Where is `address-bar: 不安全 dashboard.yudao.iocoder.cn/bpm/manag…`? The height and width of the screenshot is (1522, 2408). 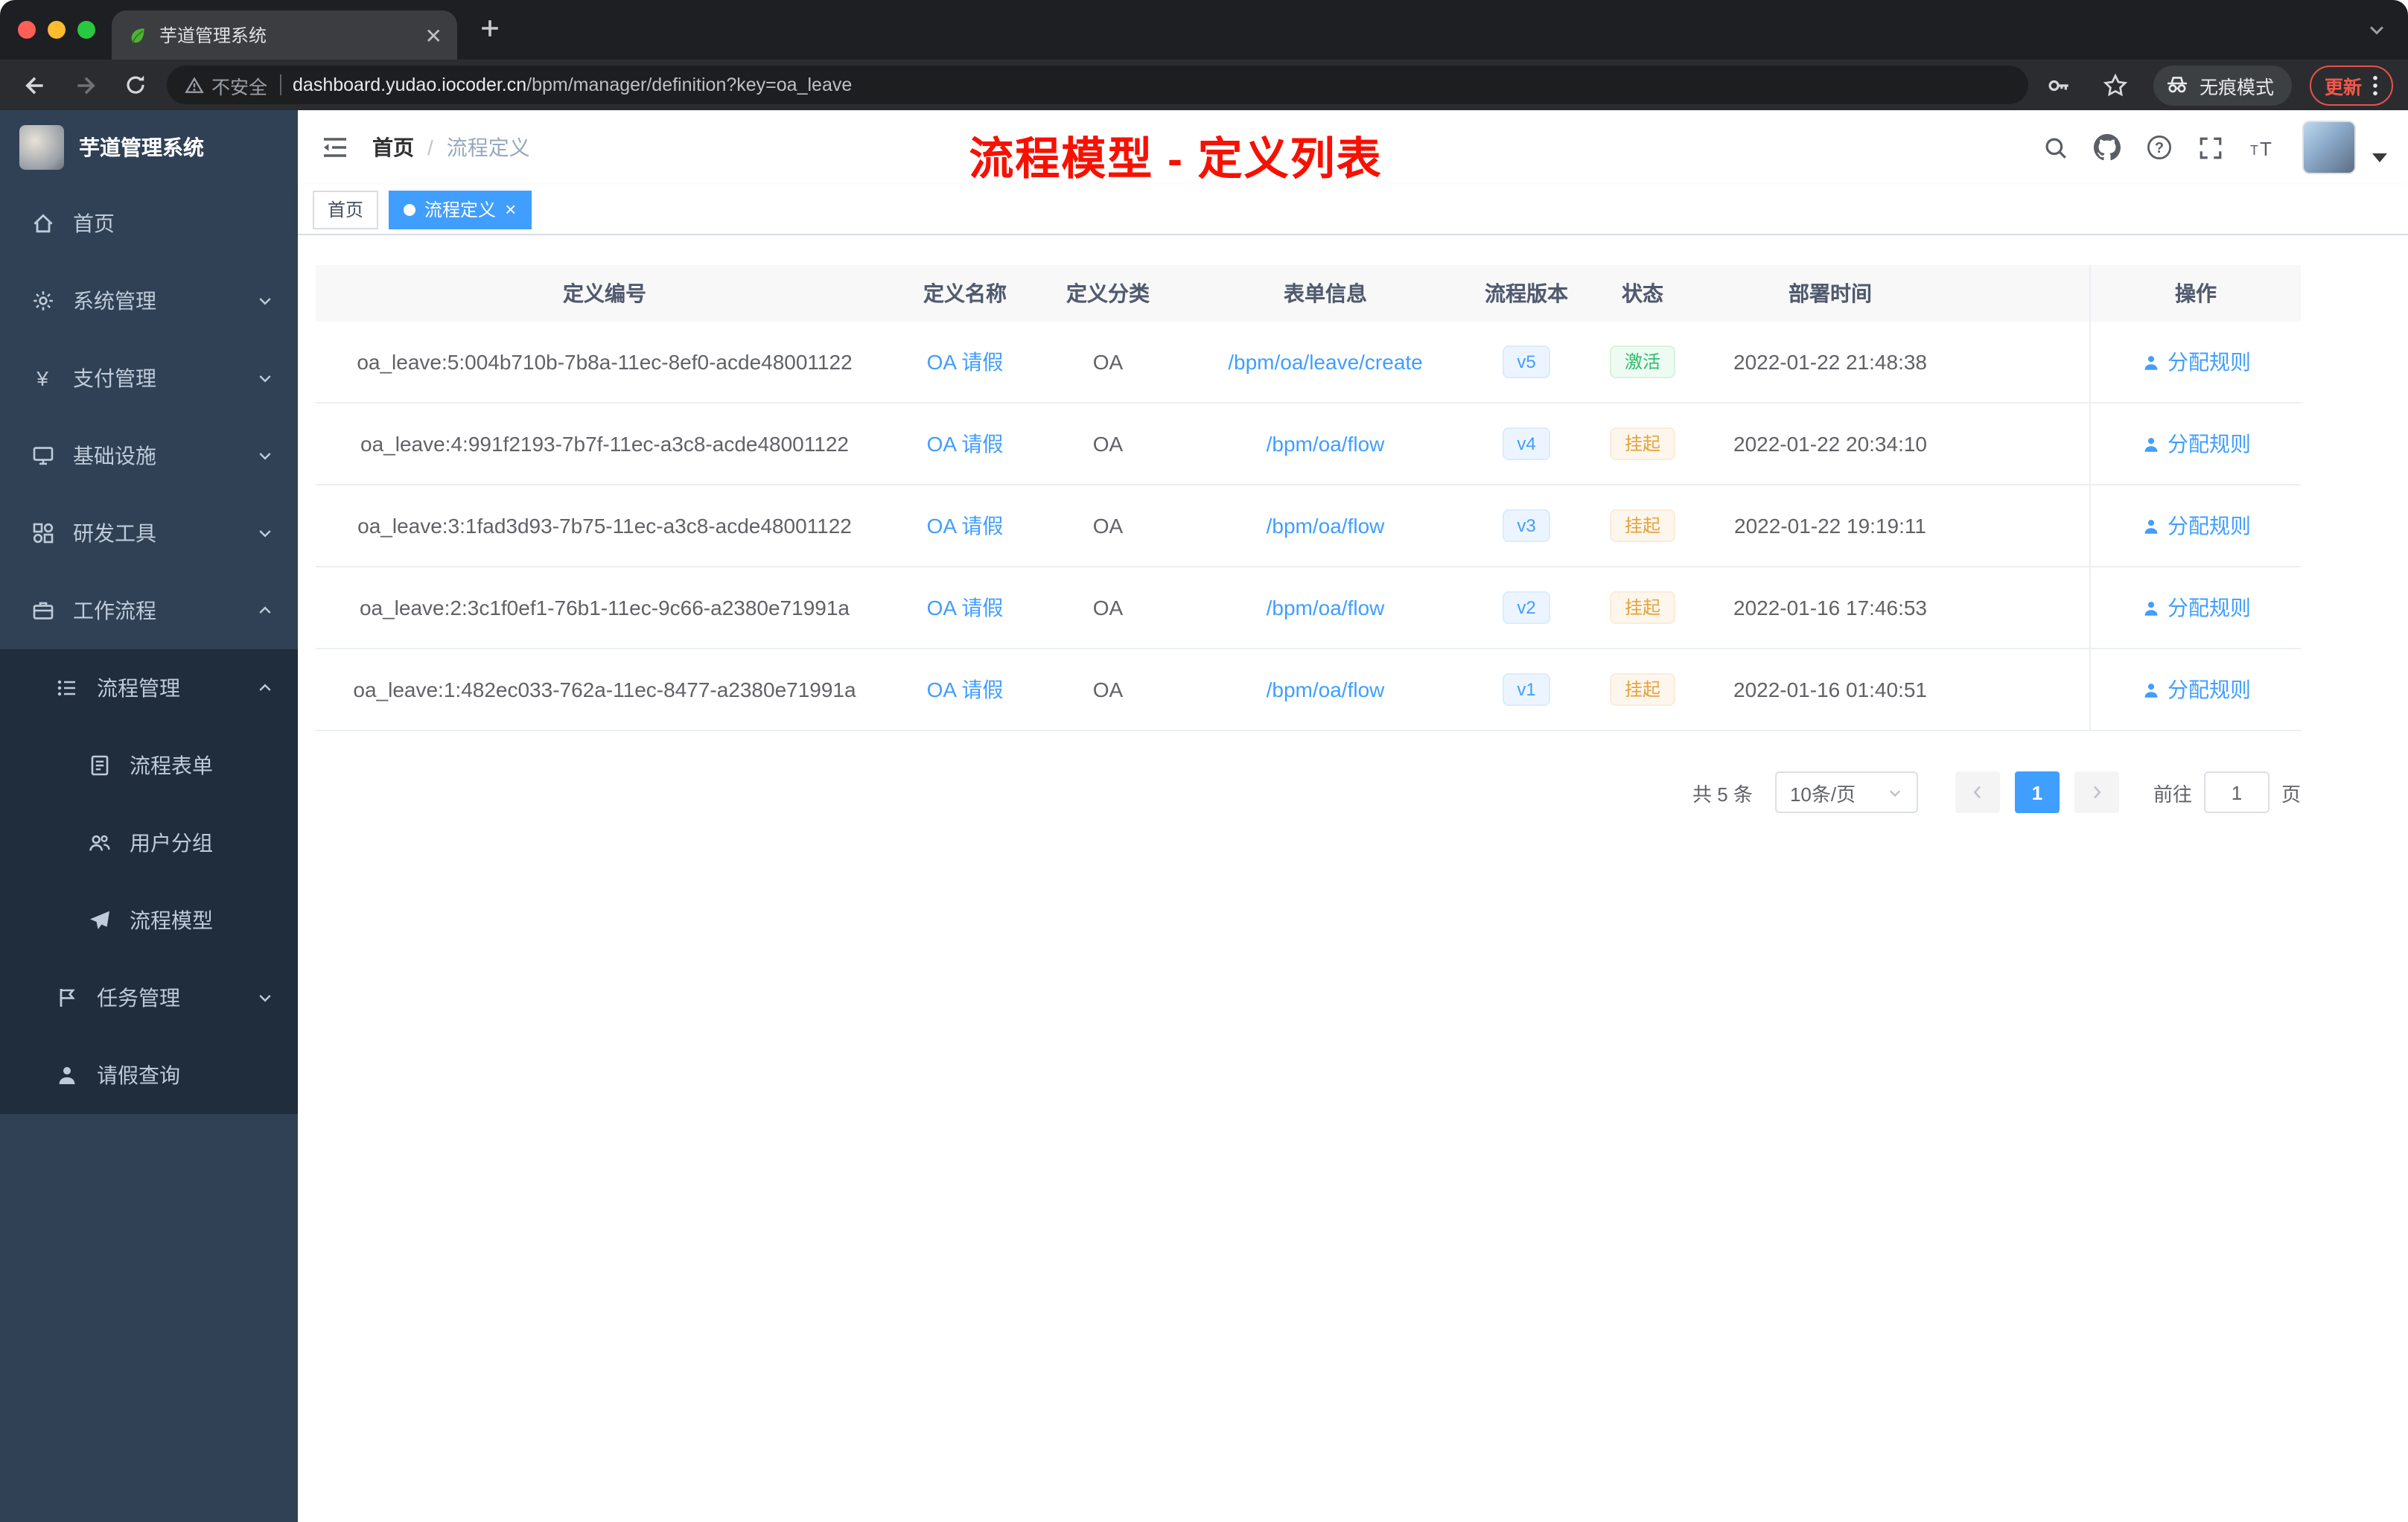
address-bar: 不安全 dashboard.yudao.iocoder.cn/bpm/manag… is located at coordinates (1097, 85).